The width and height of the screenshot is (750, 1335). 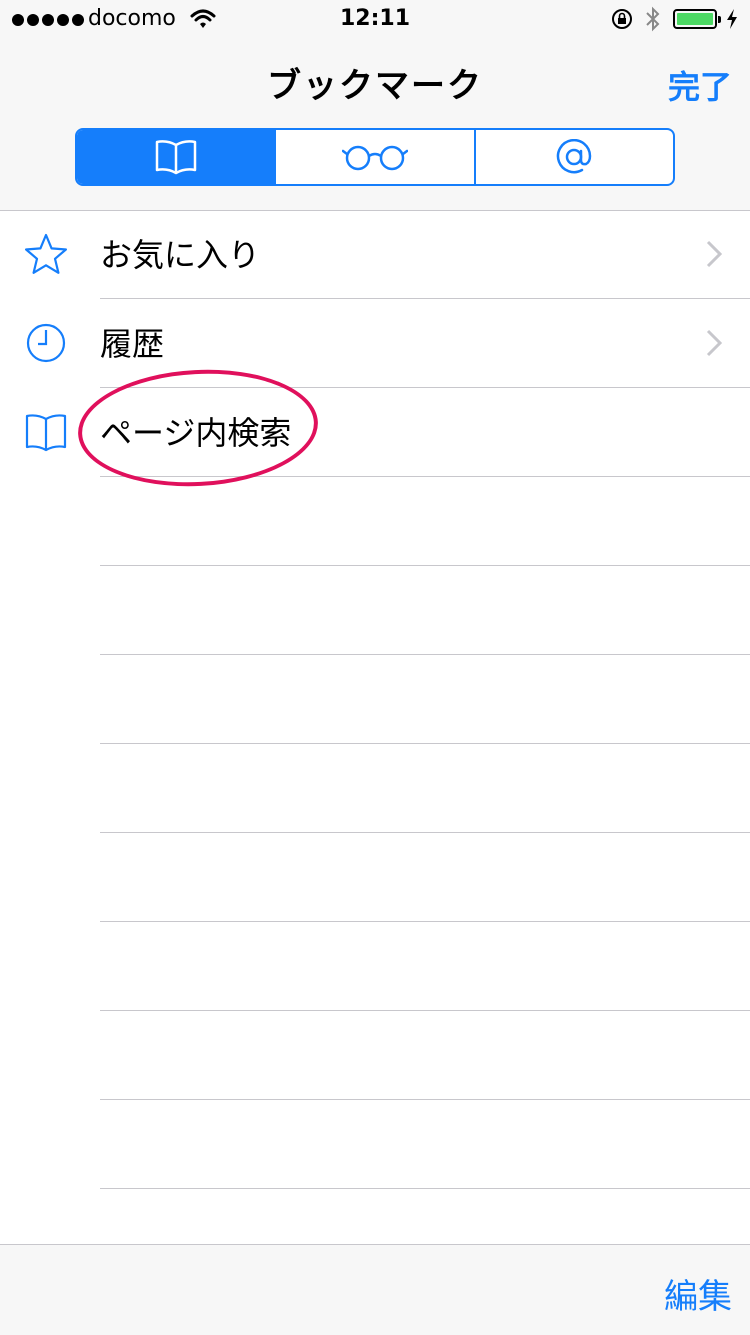 I want to click on glasses-icon, so click(x=374, y=158).